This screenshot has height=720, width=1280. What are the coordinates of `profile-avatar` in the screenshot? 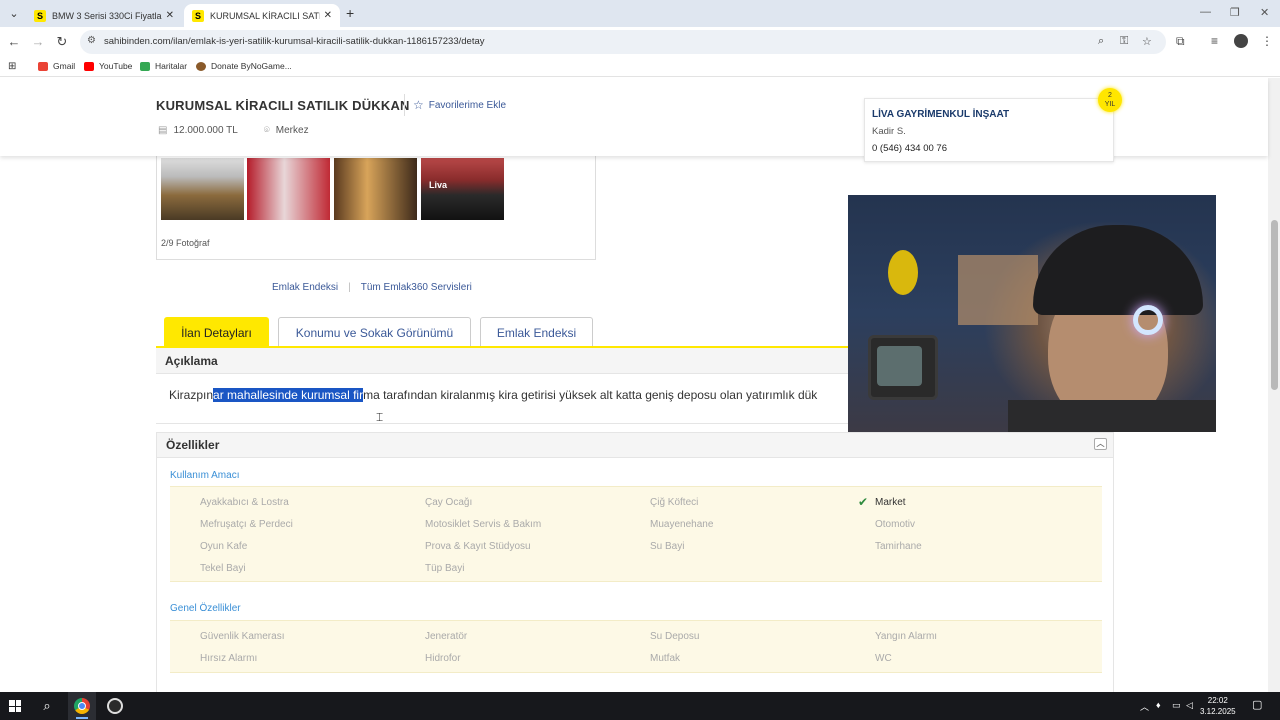 It's located at (1241, 41).